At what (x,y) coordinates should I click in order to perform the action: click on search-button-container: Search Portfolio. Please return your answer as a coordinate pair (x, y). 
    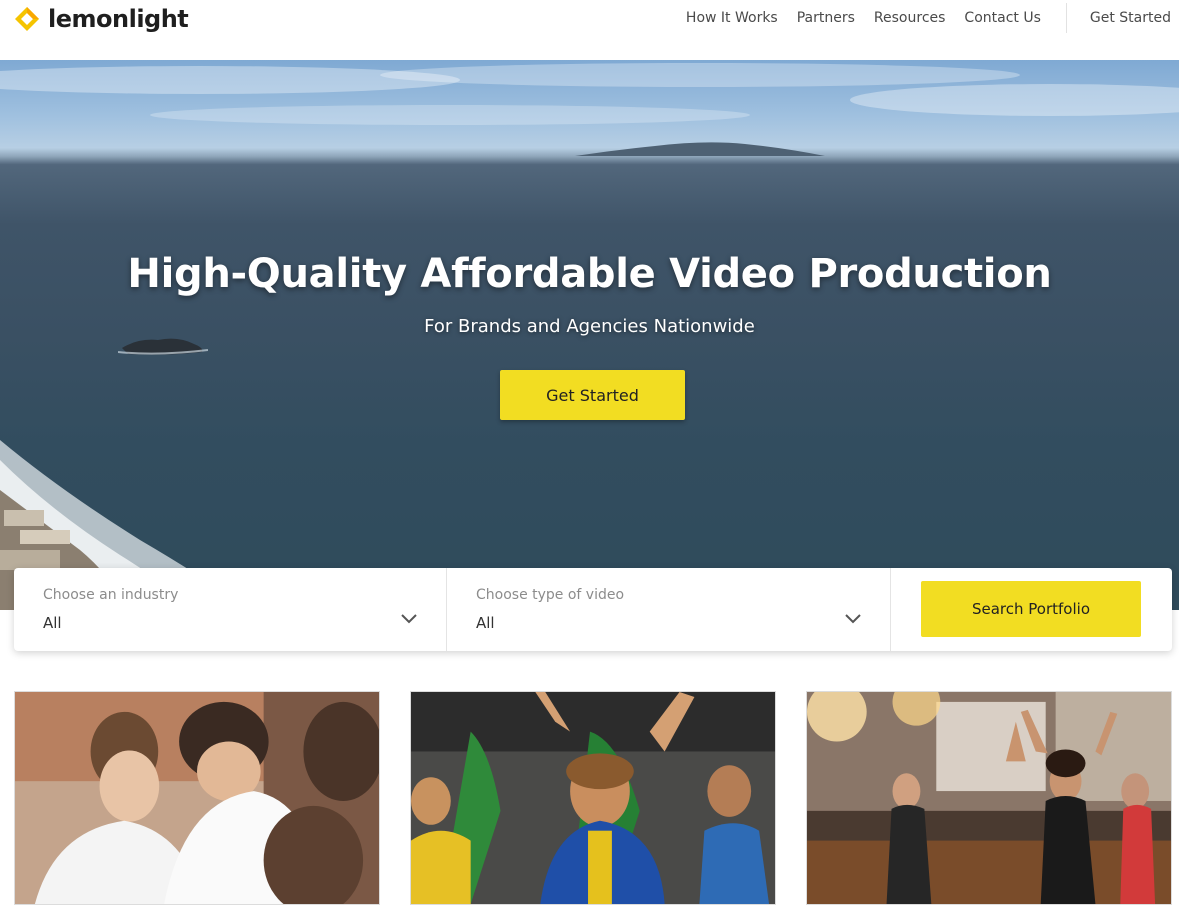
    Looking at the image, I should click on (1031, 609).